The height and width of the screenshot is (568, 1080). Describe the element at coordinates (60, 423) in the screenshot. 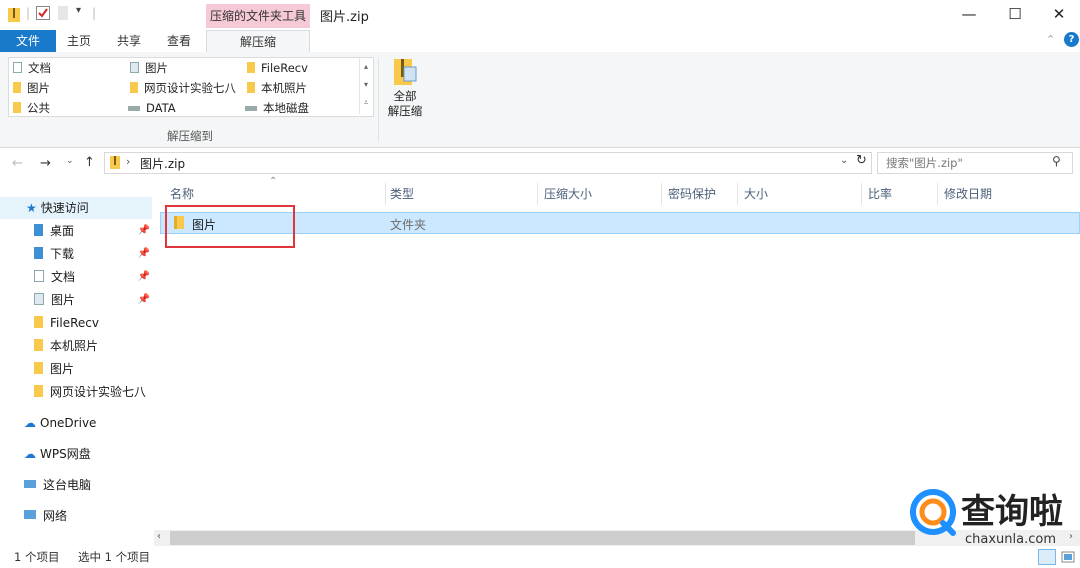

I see `nav-onedrive: ☁ OneDrive` at that location.